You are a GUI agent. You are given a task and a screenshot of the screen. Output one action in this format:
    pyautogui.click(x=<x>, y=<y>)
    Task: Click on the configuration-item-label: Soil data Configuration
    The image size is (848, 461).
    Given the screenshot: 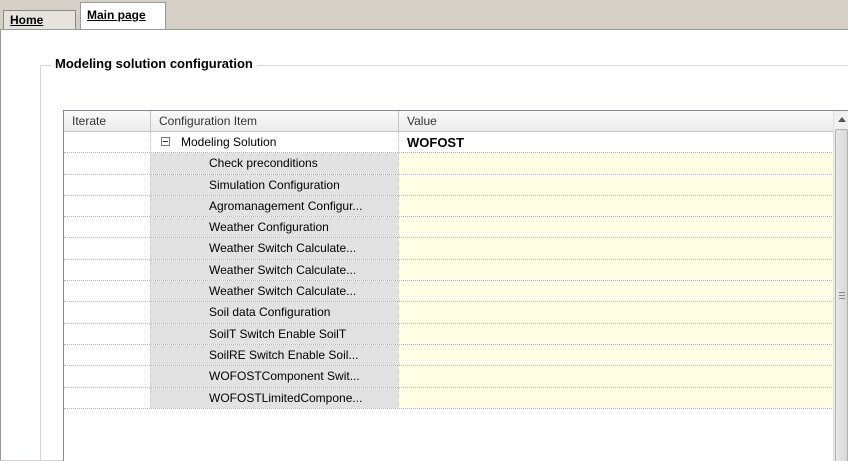 What is the action you would take?
    pyautogui.click(x=270, y=312)
    